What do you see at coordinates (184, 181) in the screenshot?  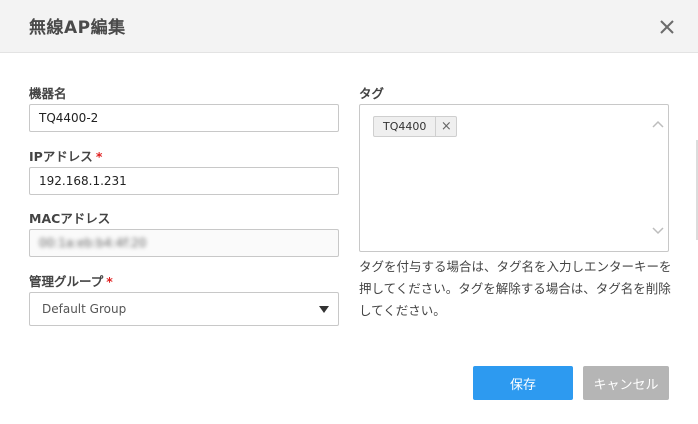 I see `ip-address-input: 192.168.1.231` at bounding box center [184, 181].